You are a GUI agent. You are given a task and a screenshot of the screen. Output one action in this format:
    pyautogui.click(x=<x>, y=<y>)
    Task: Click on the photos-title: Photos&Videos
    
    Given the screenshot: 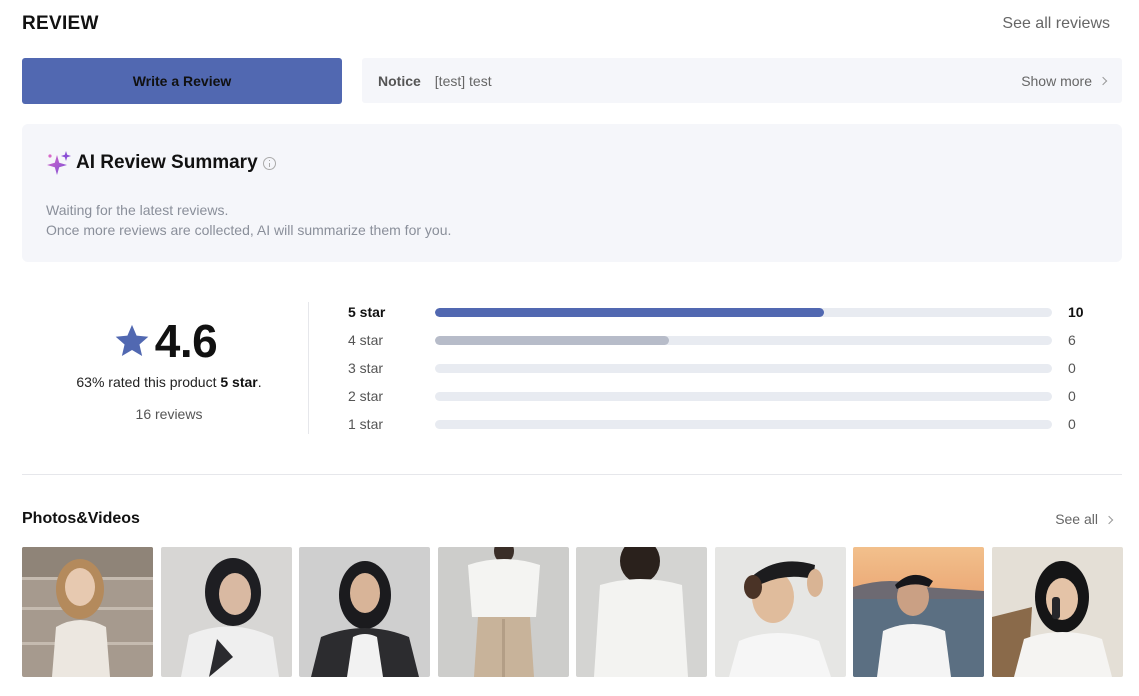 What is the action you would take?
    pyautogui.click(x=81, y=518)
    